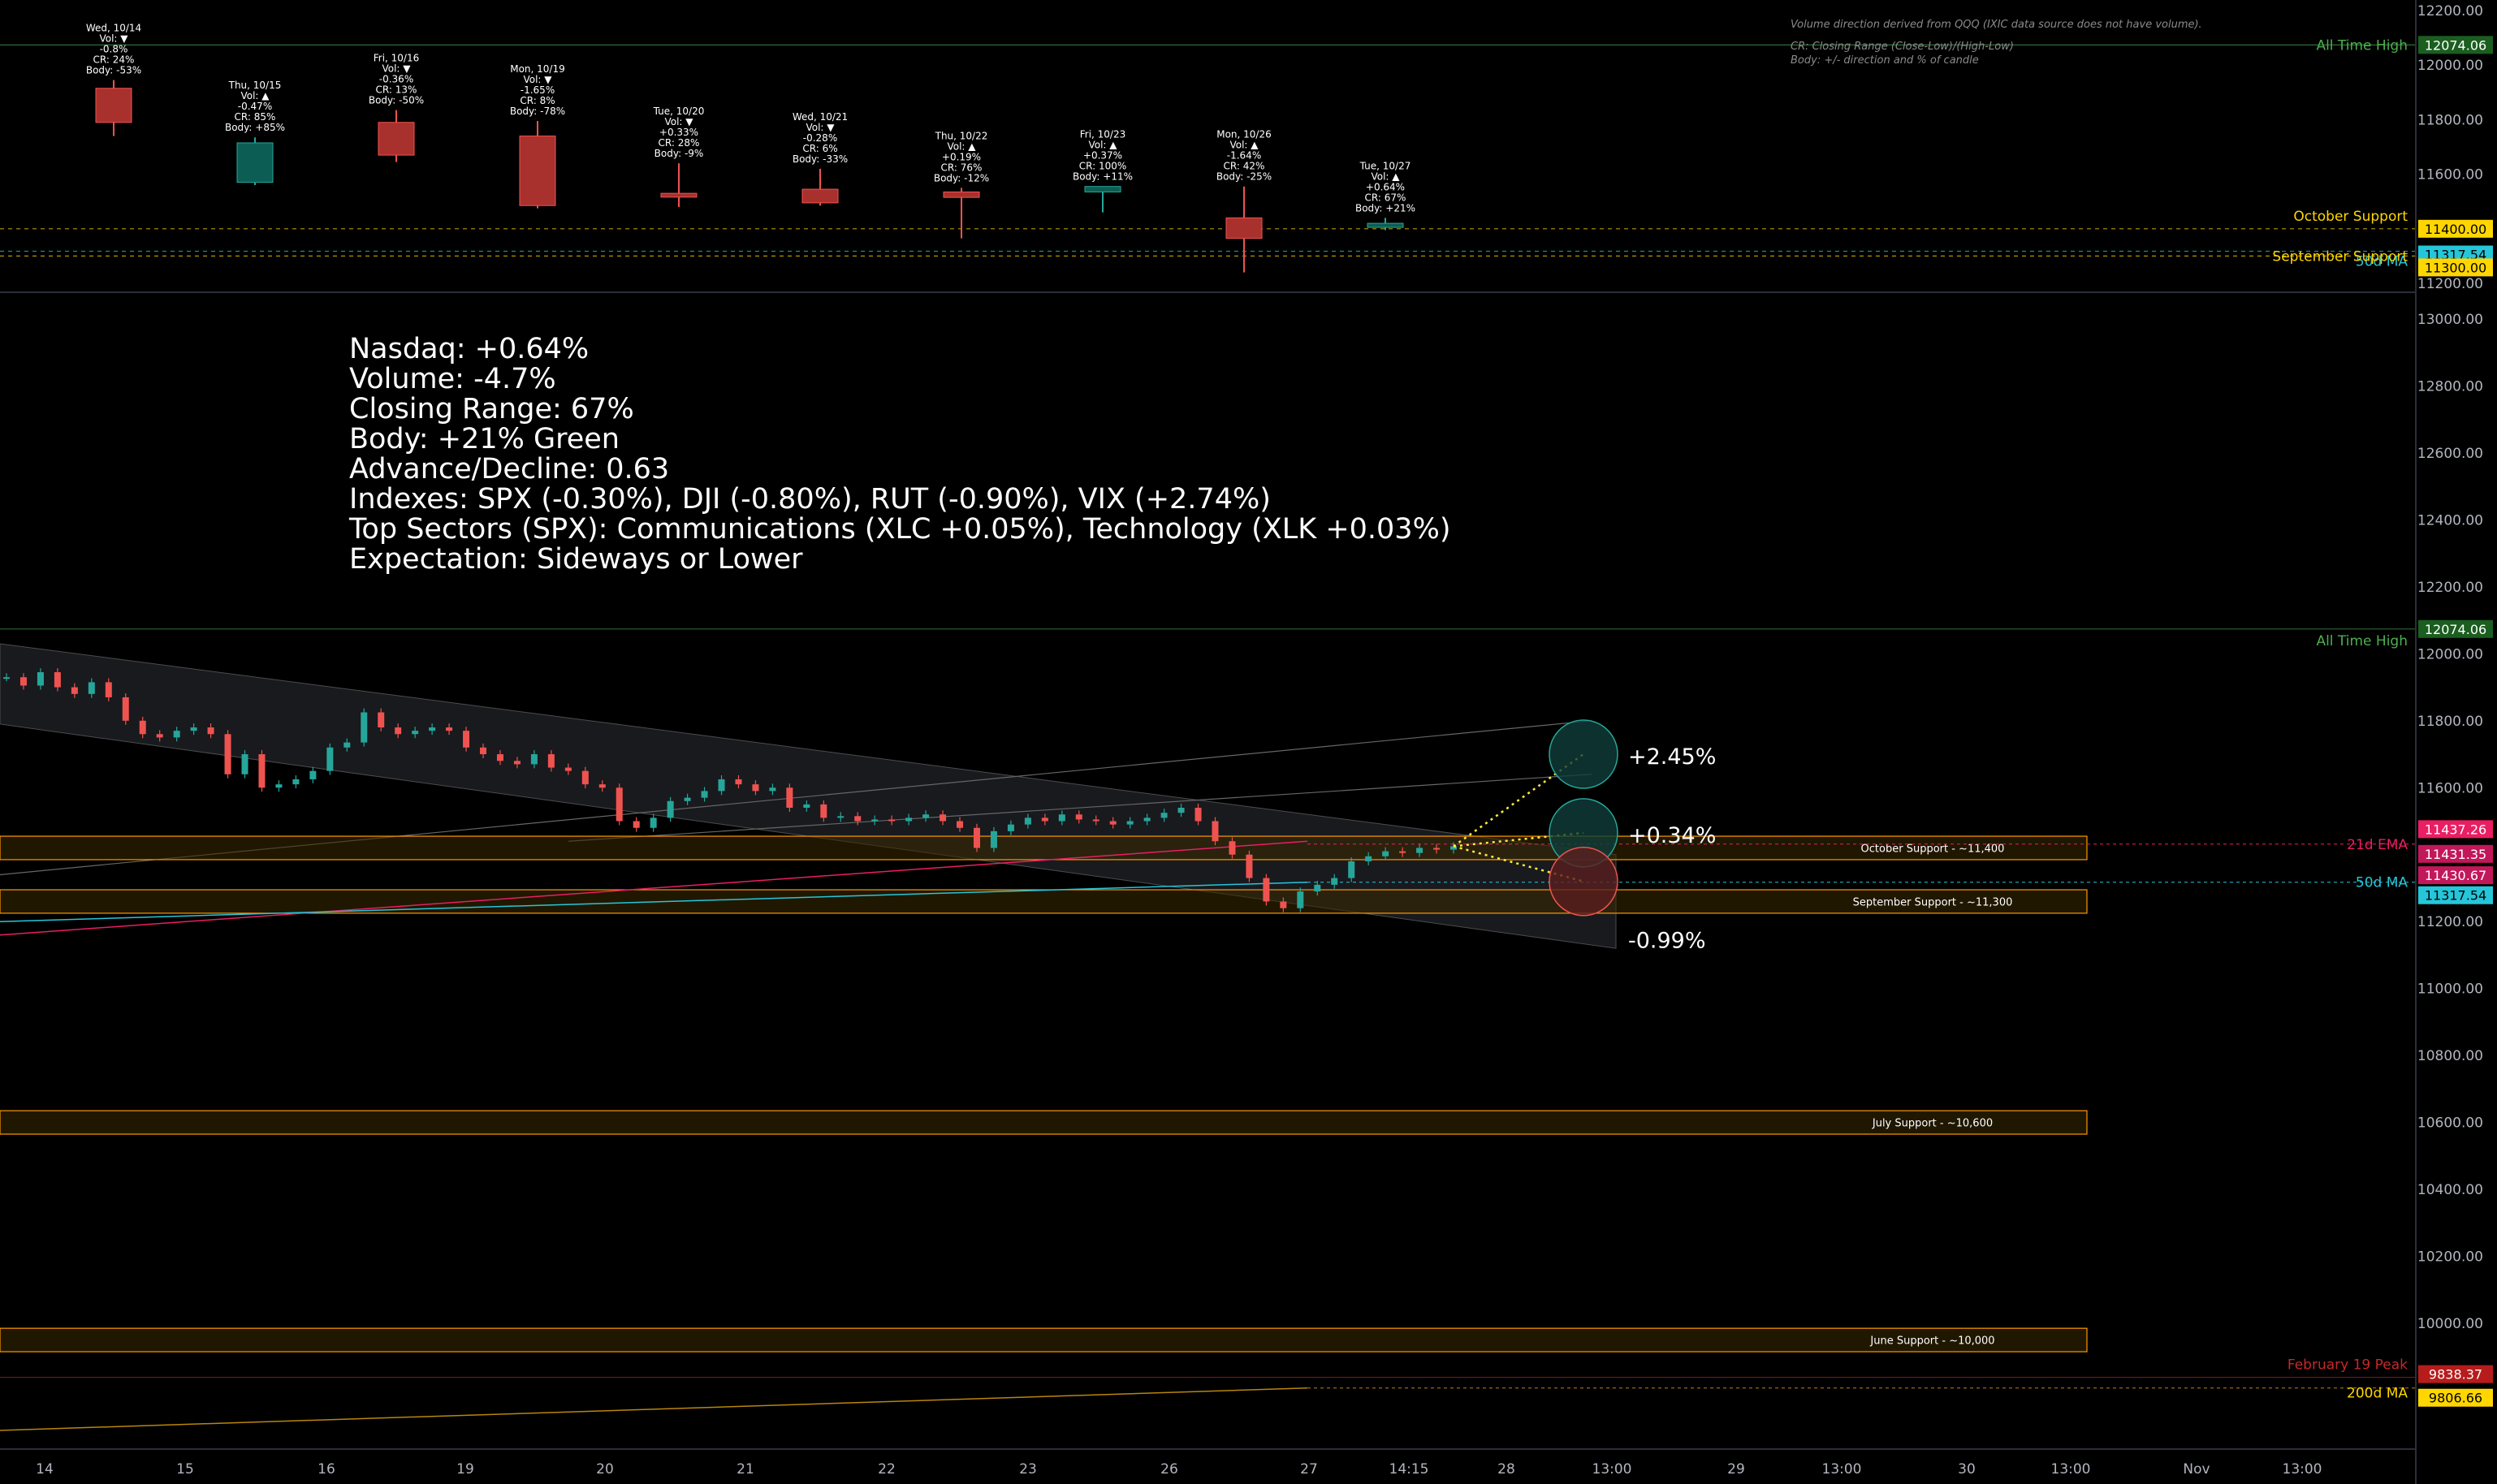 This screenshot has height=1484, width=2497. What do you see at coordinates (2450, 588) in the screenshot?
I see `y-tick-main: 12200.00` at bounding box center [2450, 588].